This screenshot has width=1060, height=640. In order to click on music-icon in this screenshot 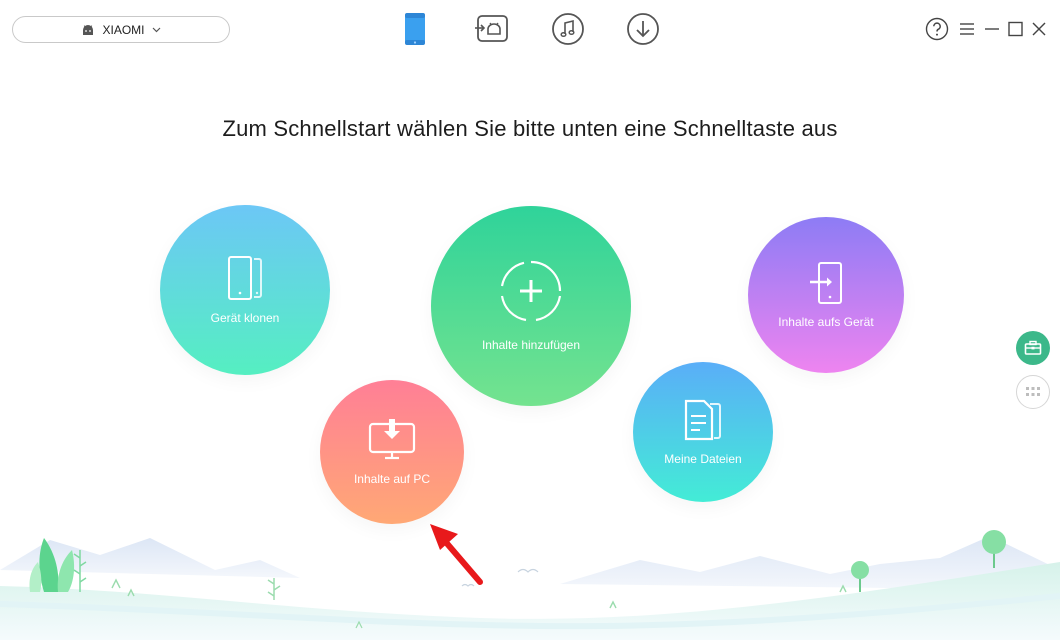, I will do `click(568, 29)`.